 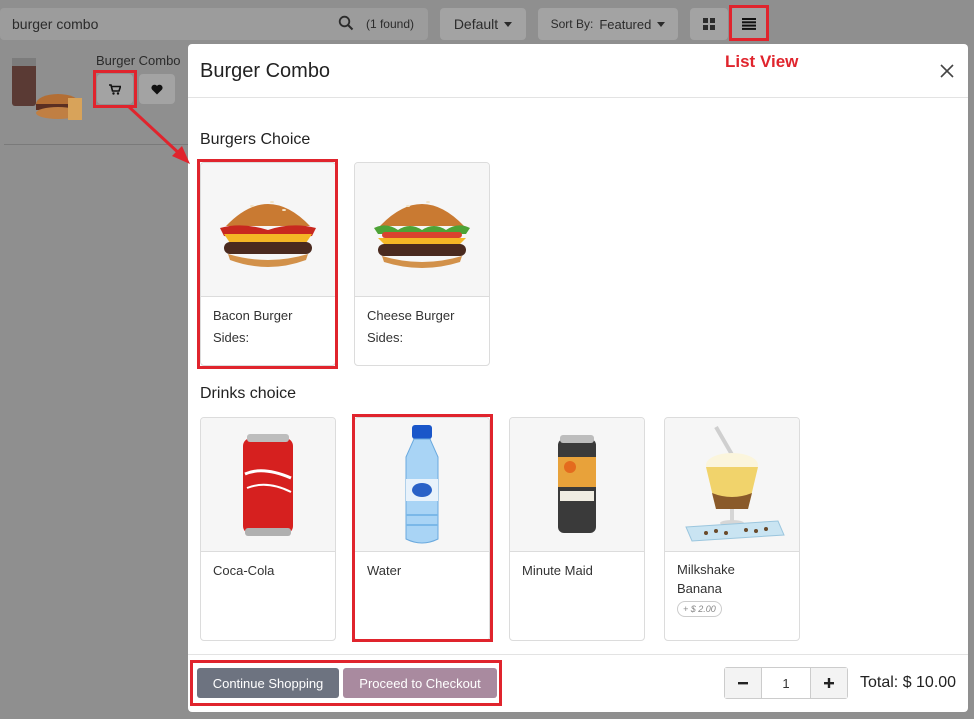 I want to click on grid-view-button, so click(x=709, y=24).